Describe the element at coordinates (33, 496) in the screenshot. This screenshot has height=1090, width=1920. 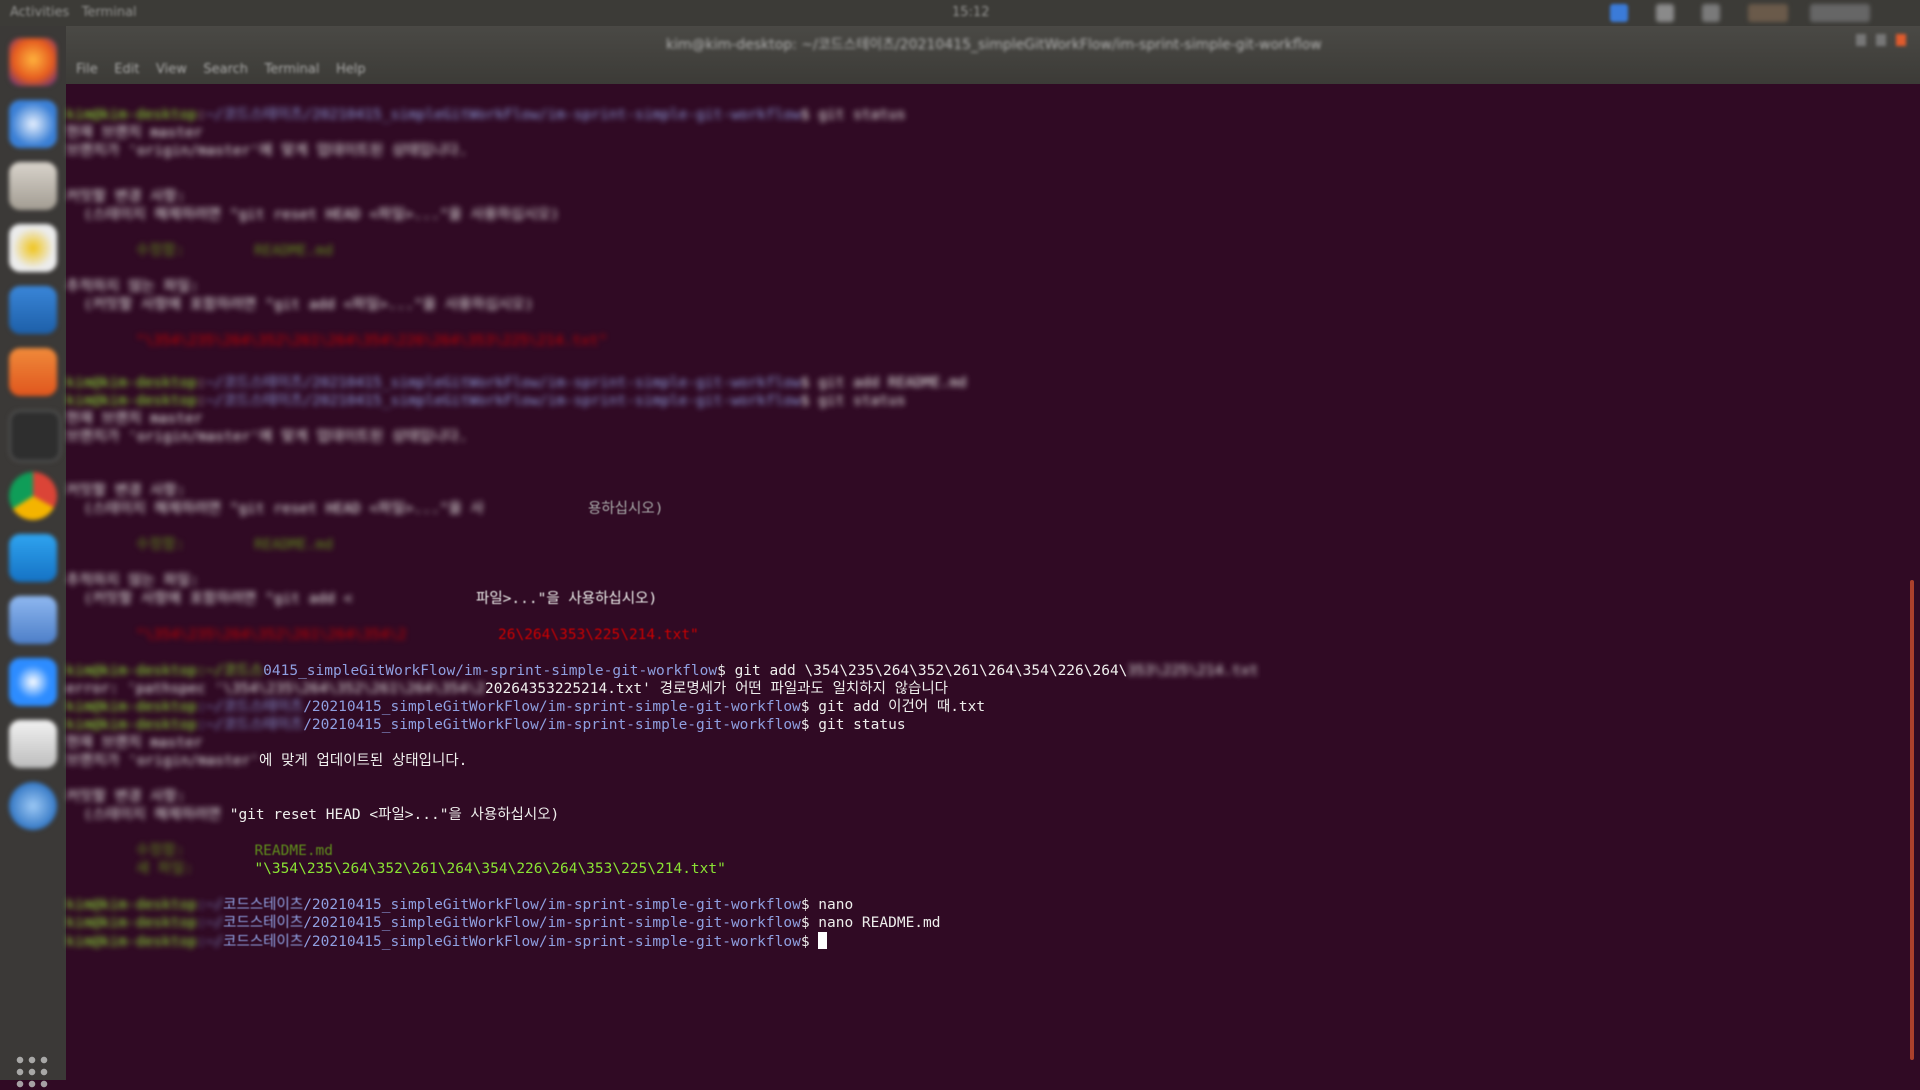
I see `chrome-icon` at that location.